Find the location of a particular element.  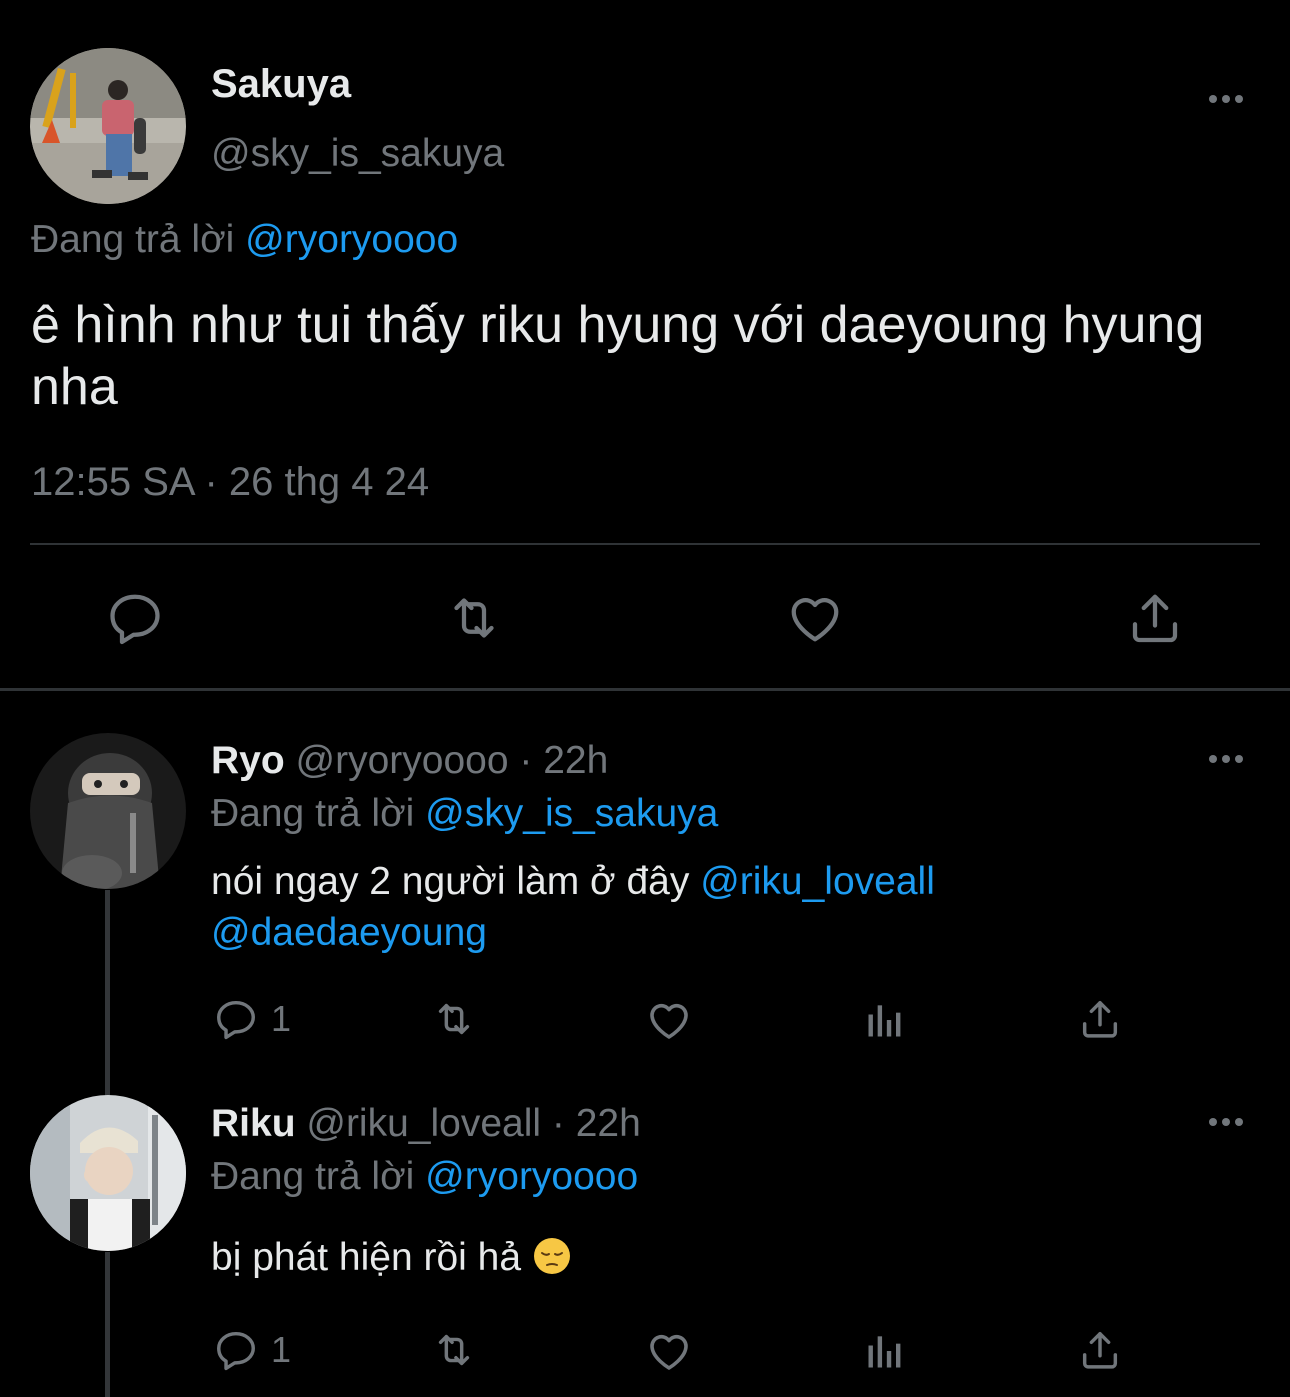

reply-text-body: nói ngay 2 người làm ở đây is located at coordinates (450, 881).